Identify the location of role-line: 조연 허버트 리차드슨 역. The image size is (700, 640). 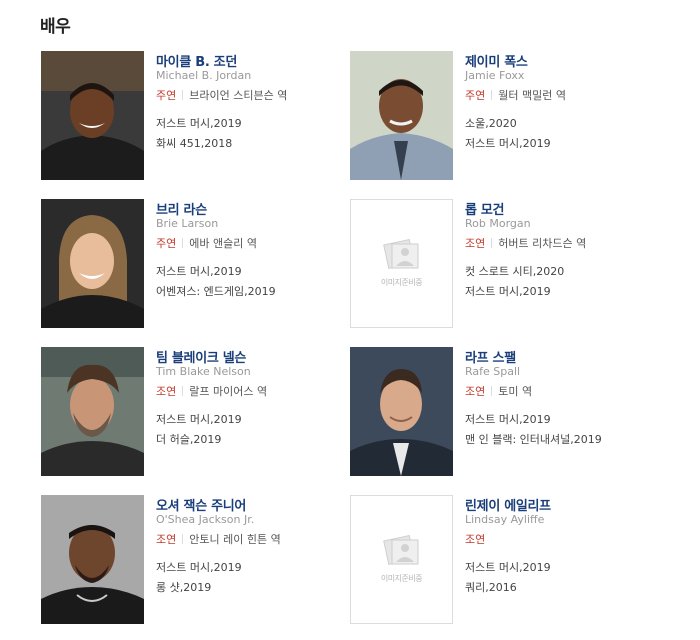
(525, 243).